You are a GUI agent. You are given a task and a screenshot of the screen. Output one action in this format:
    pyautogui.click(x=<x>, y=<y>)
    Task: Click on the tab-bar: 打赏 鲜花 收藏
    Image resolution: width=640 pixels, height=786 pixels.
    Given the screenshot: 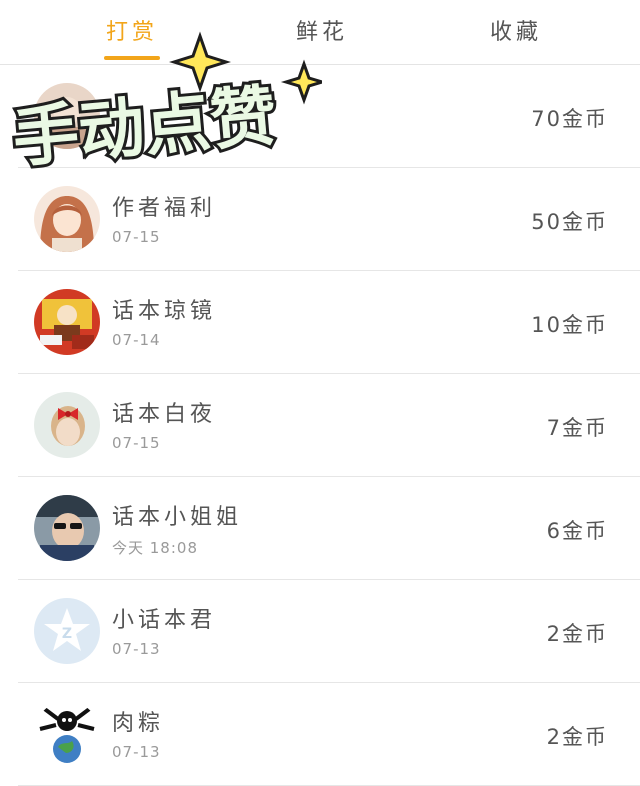 What is the action you would take?
    pyautogui.click(x=320, y=32)
    